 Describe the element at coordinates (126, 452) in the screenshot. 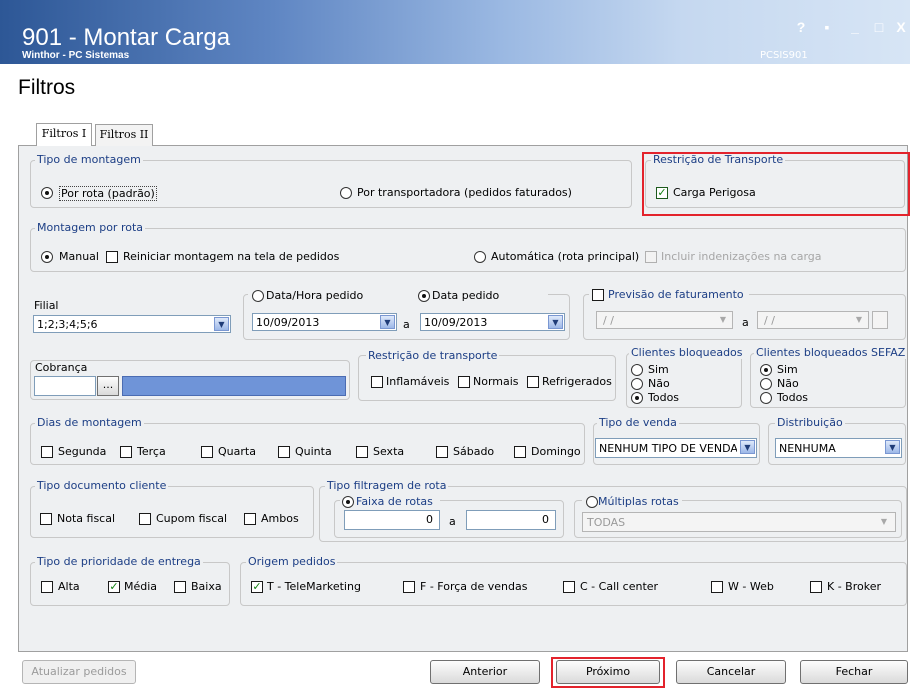

I see `checkbox-terca` at that location.